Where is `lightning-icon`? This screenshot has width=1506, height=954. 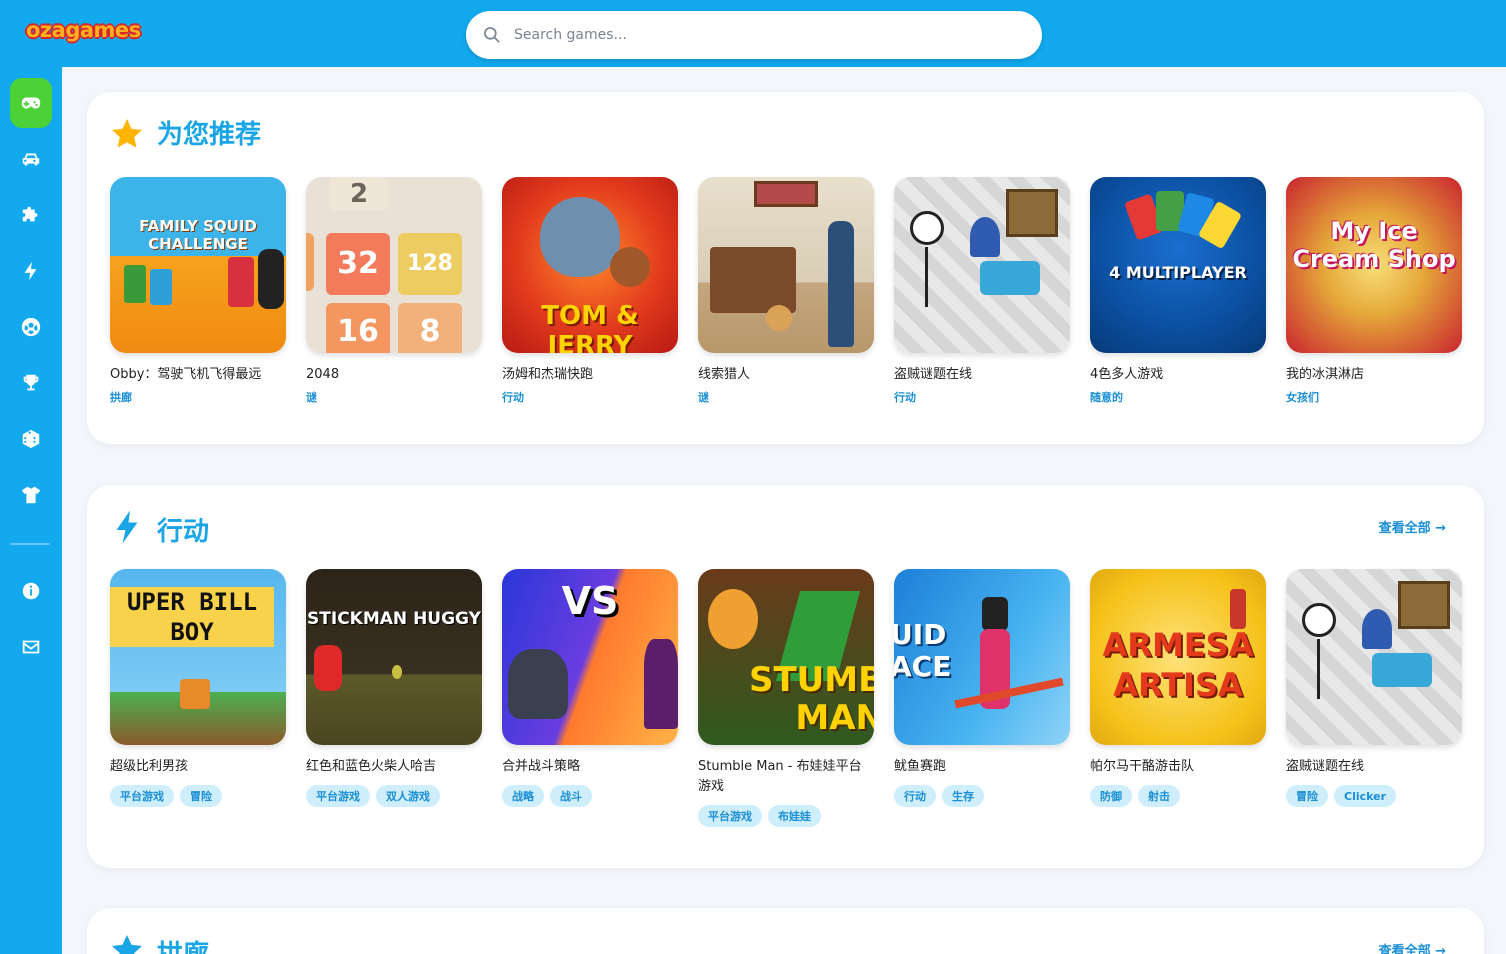 lightning-icon is located at coordinates (30, 271).